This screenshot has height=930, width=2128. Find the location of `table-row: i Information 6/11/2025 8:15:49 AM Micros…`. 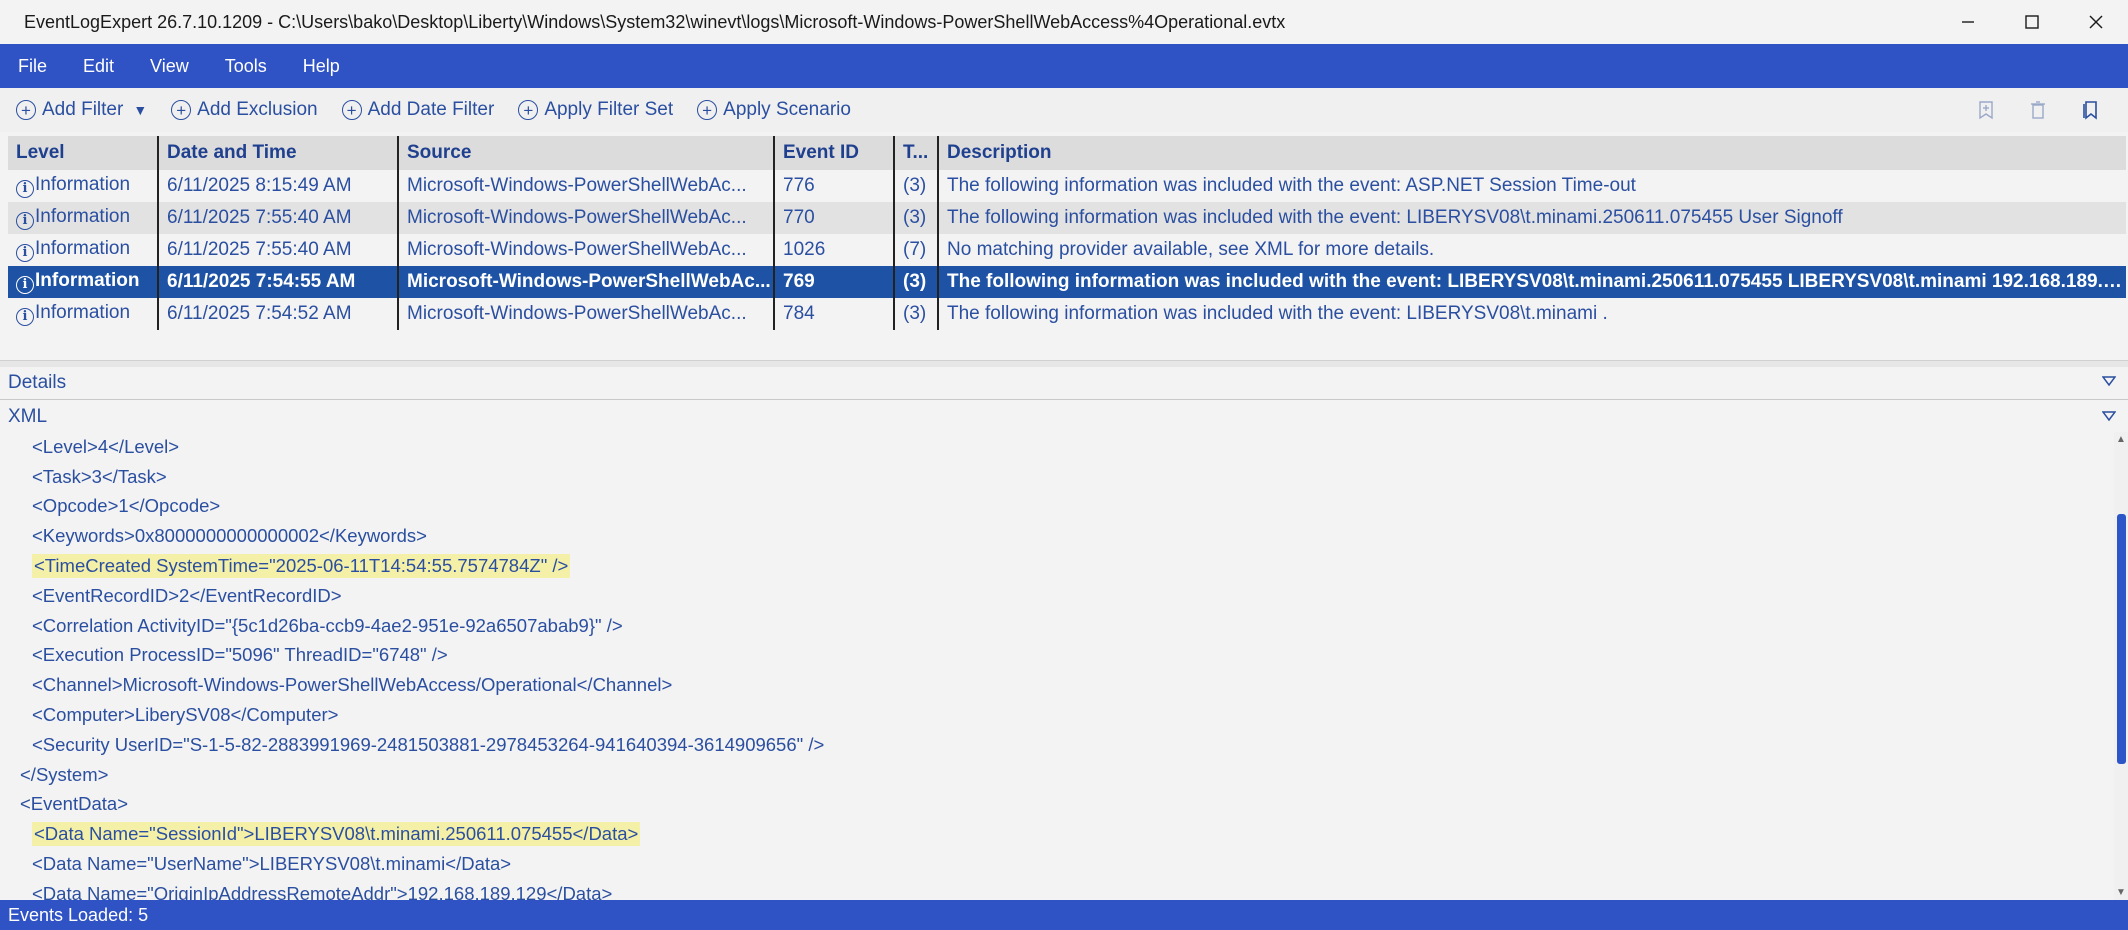

table-row: i Information 6/11/2025 8:15:49 AM Micros… is located at coordinates (1067, 186).